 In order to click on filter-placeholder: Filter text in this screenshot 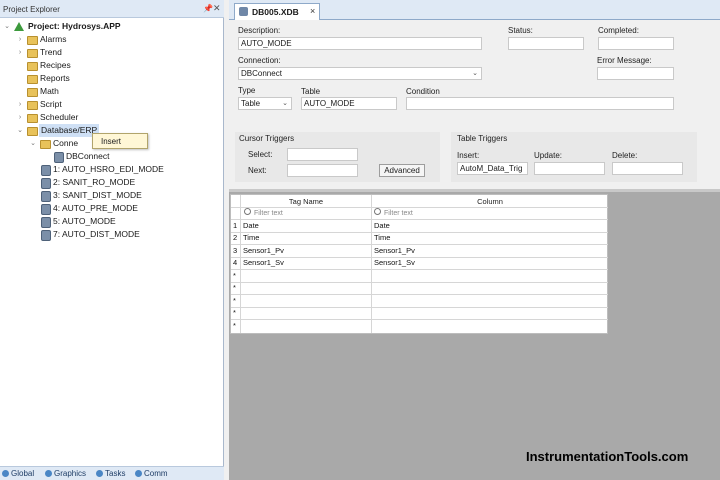, I will do `click(398, 213)`.